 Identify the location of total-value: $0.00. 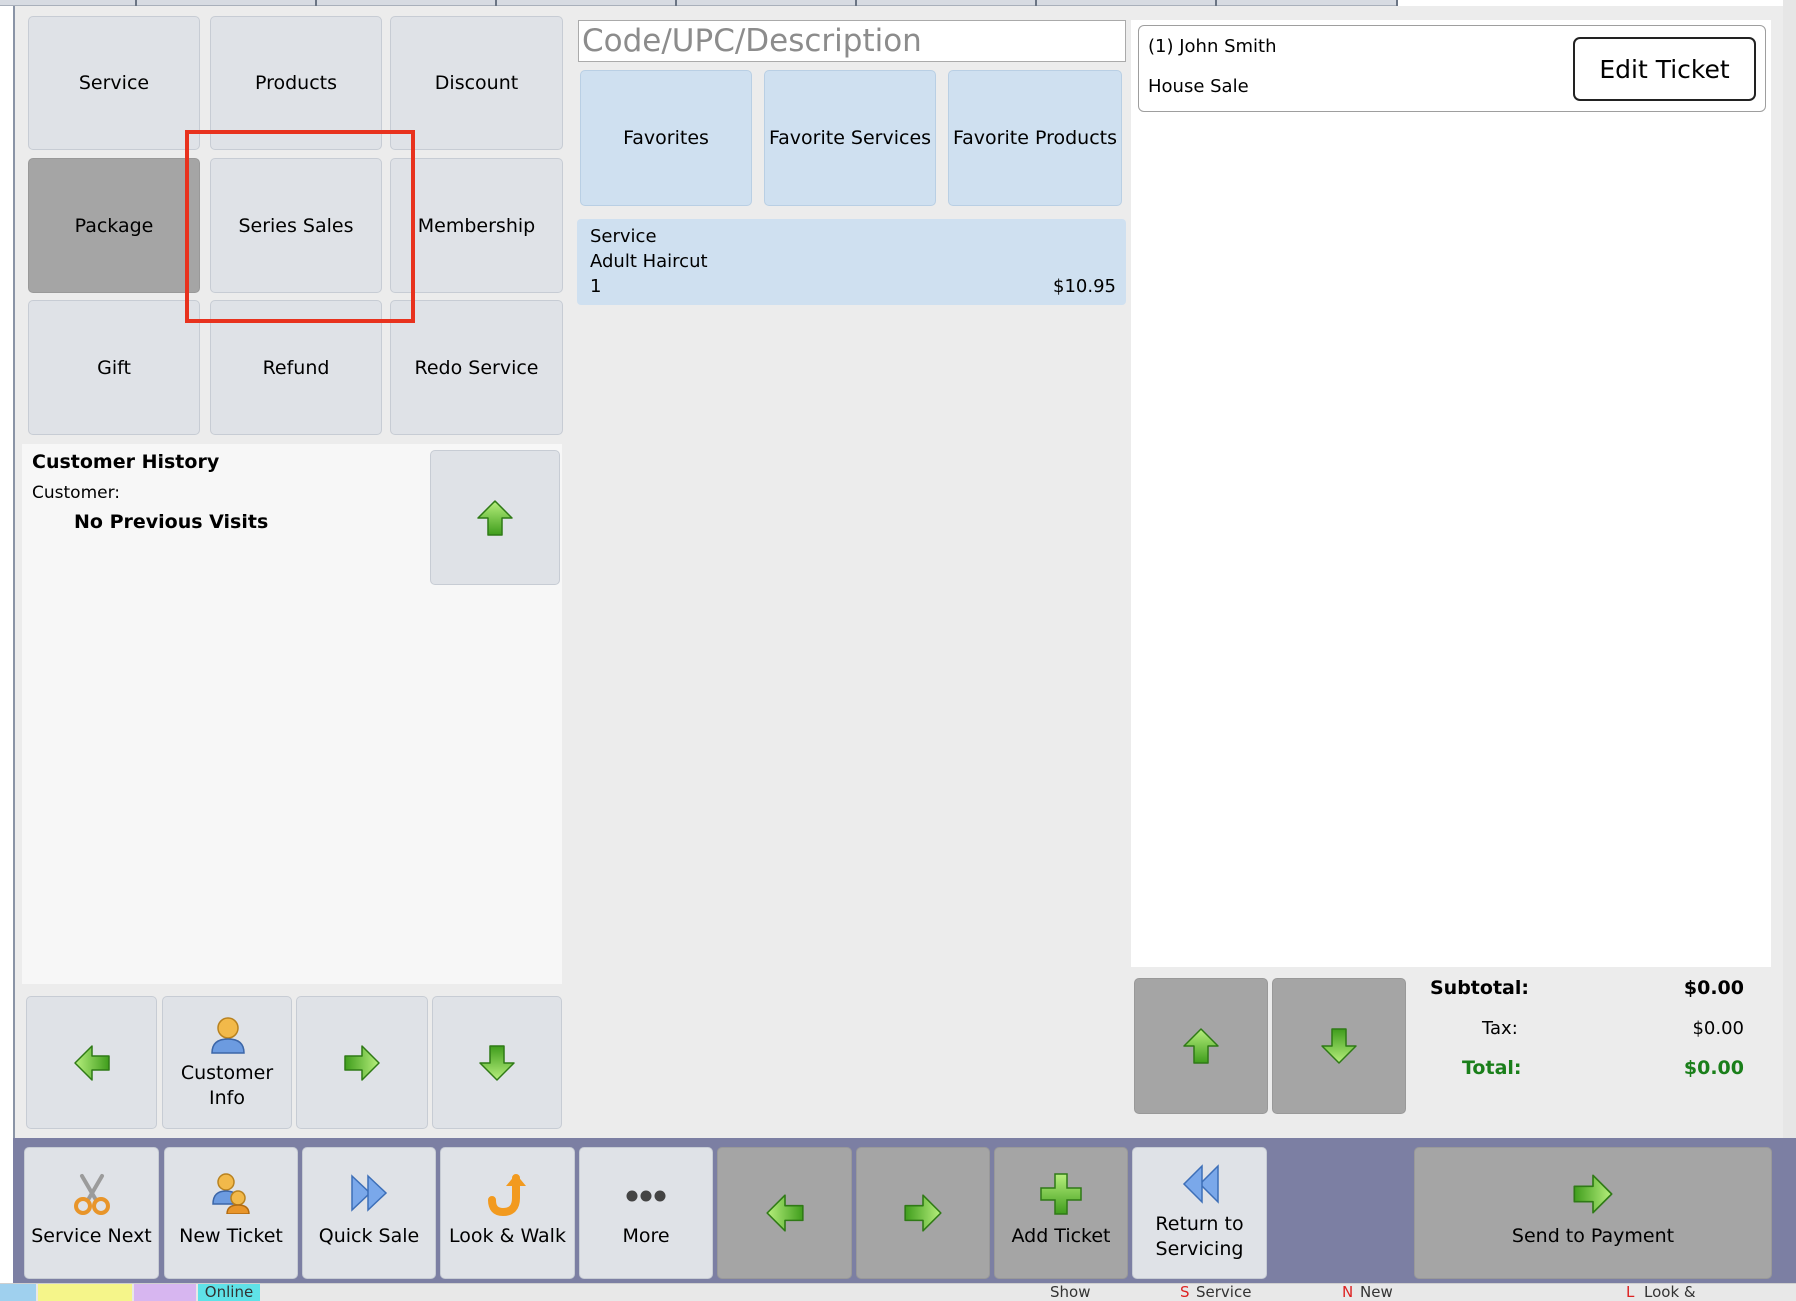
(1713, 1068).